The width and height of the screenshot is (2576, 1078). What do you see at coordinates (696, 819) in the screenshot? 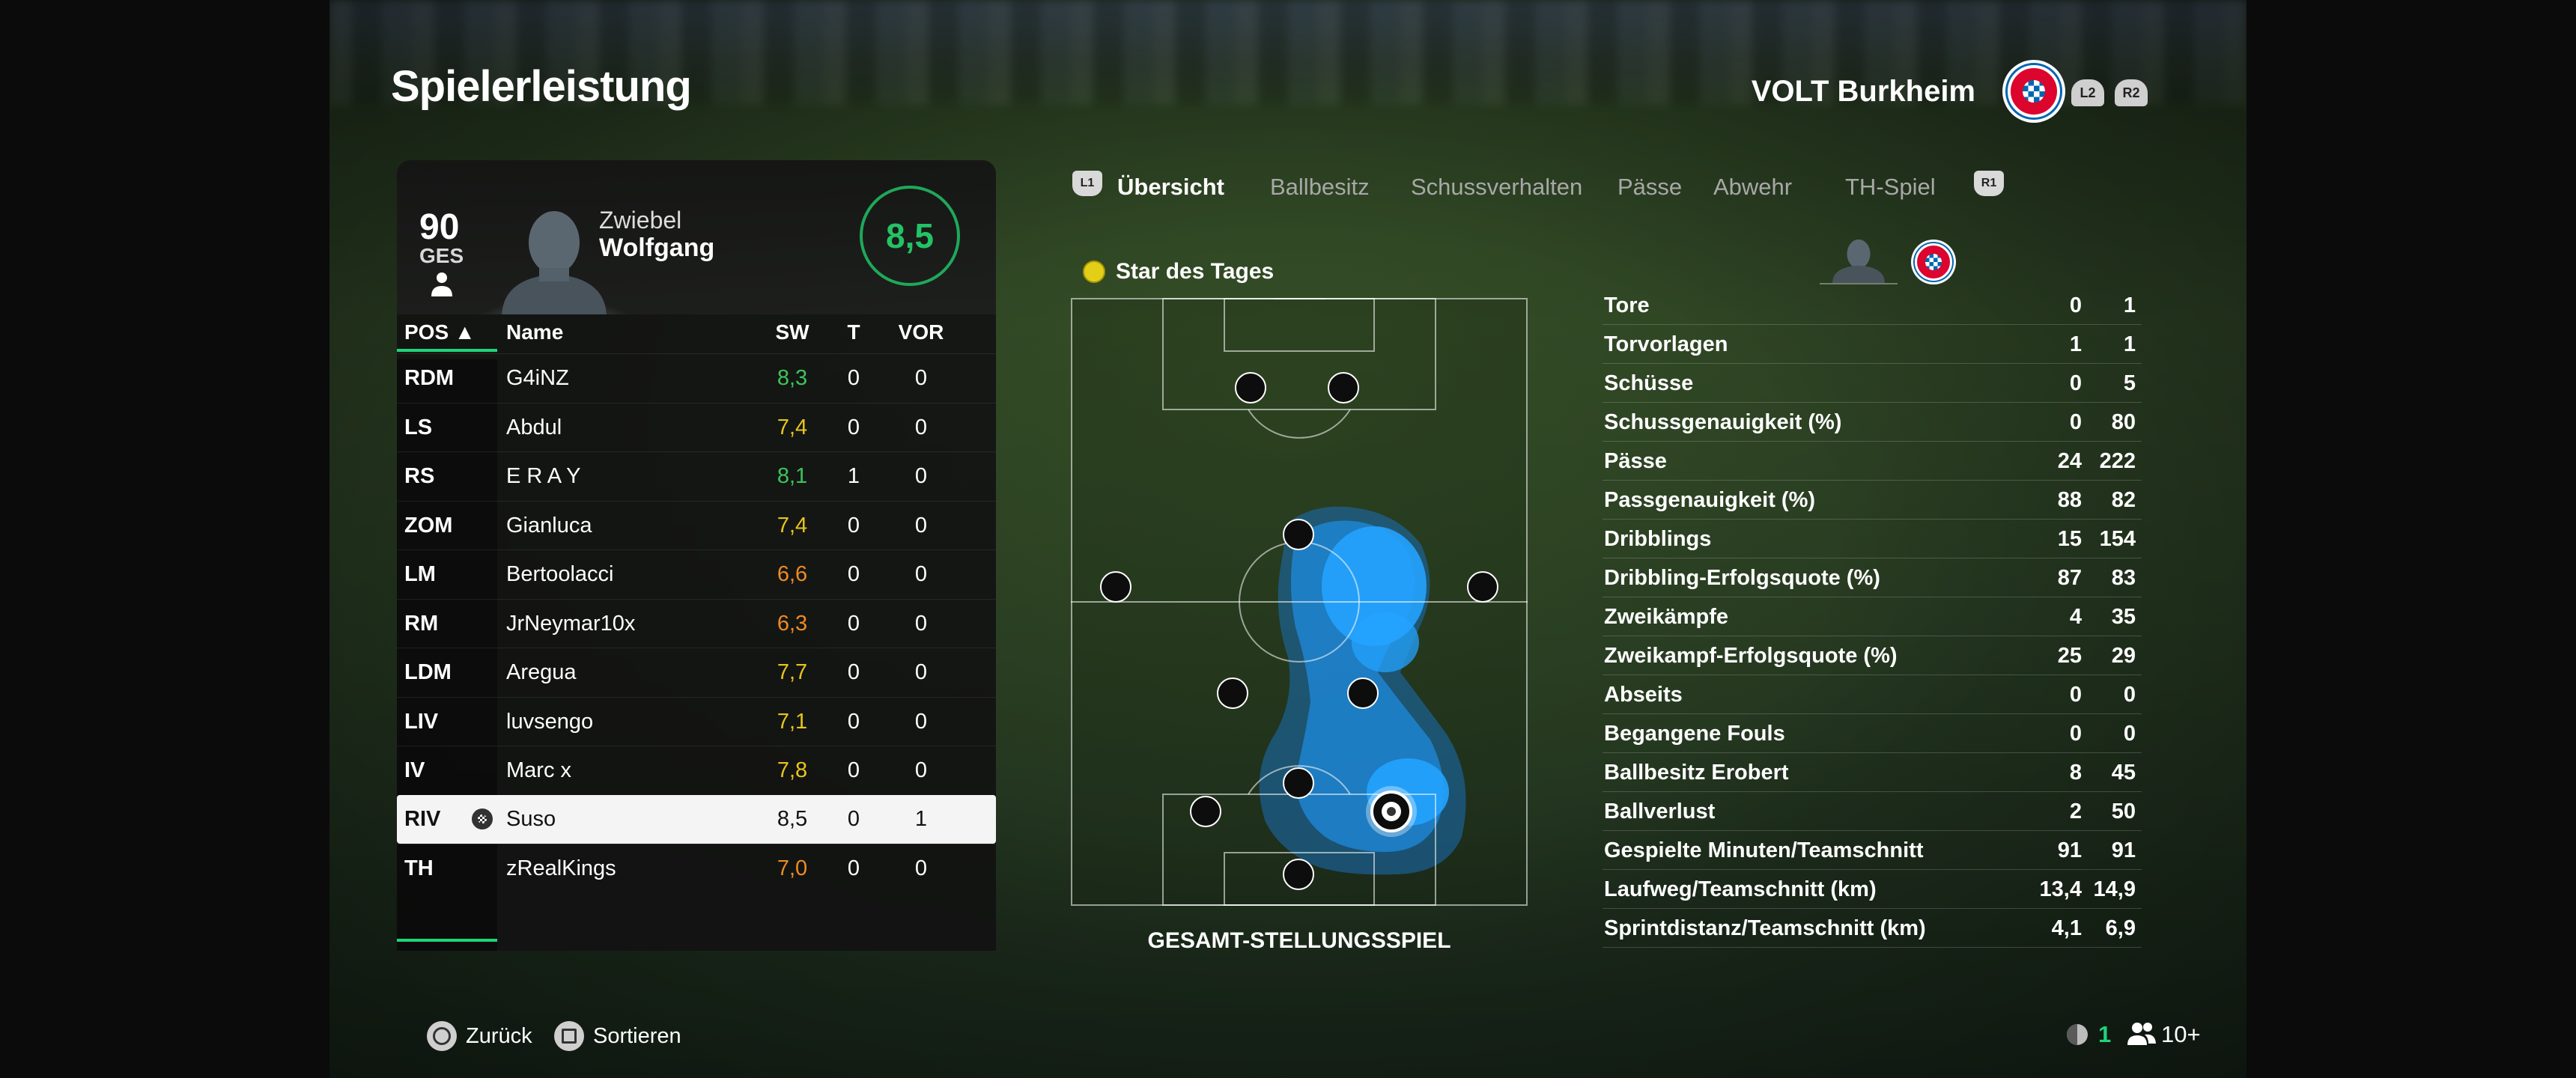
I see `table-row: RIV Suso 8,5 0 1` at bounding box center [696, 819].